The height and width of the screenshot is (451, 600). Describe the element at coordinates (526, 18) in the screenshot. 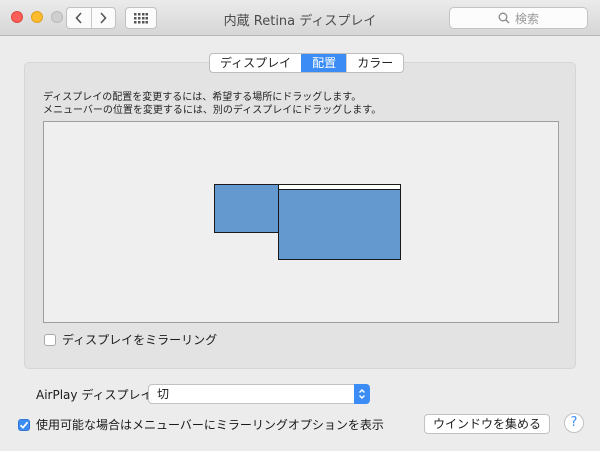

I see `search-placeholder: 検索` at that location.